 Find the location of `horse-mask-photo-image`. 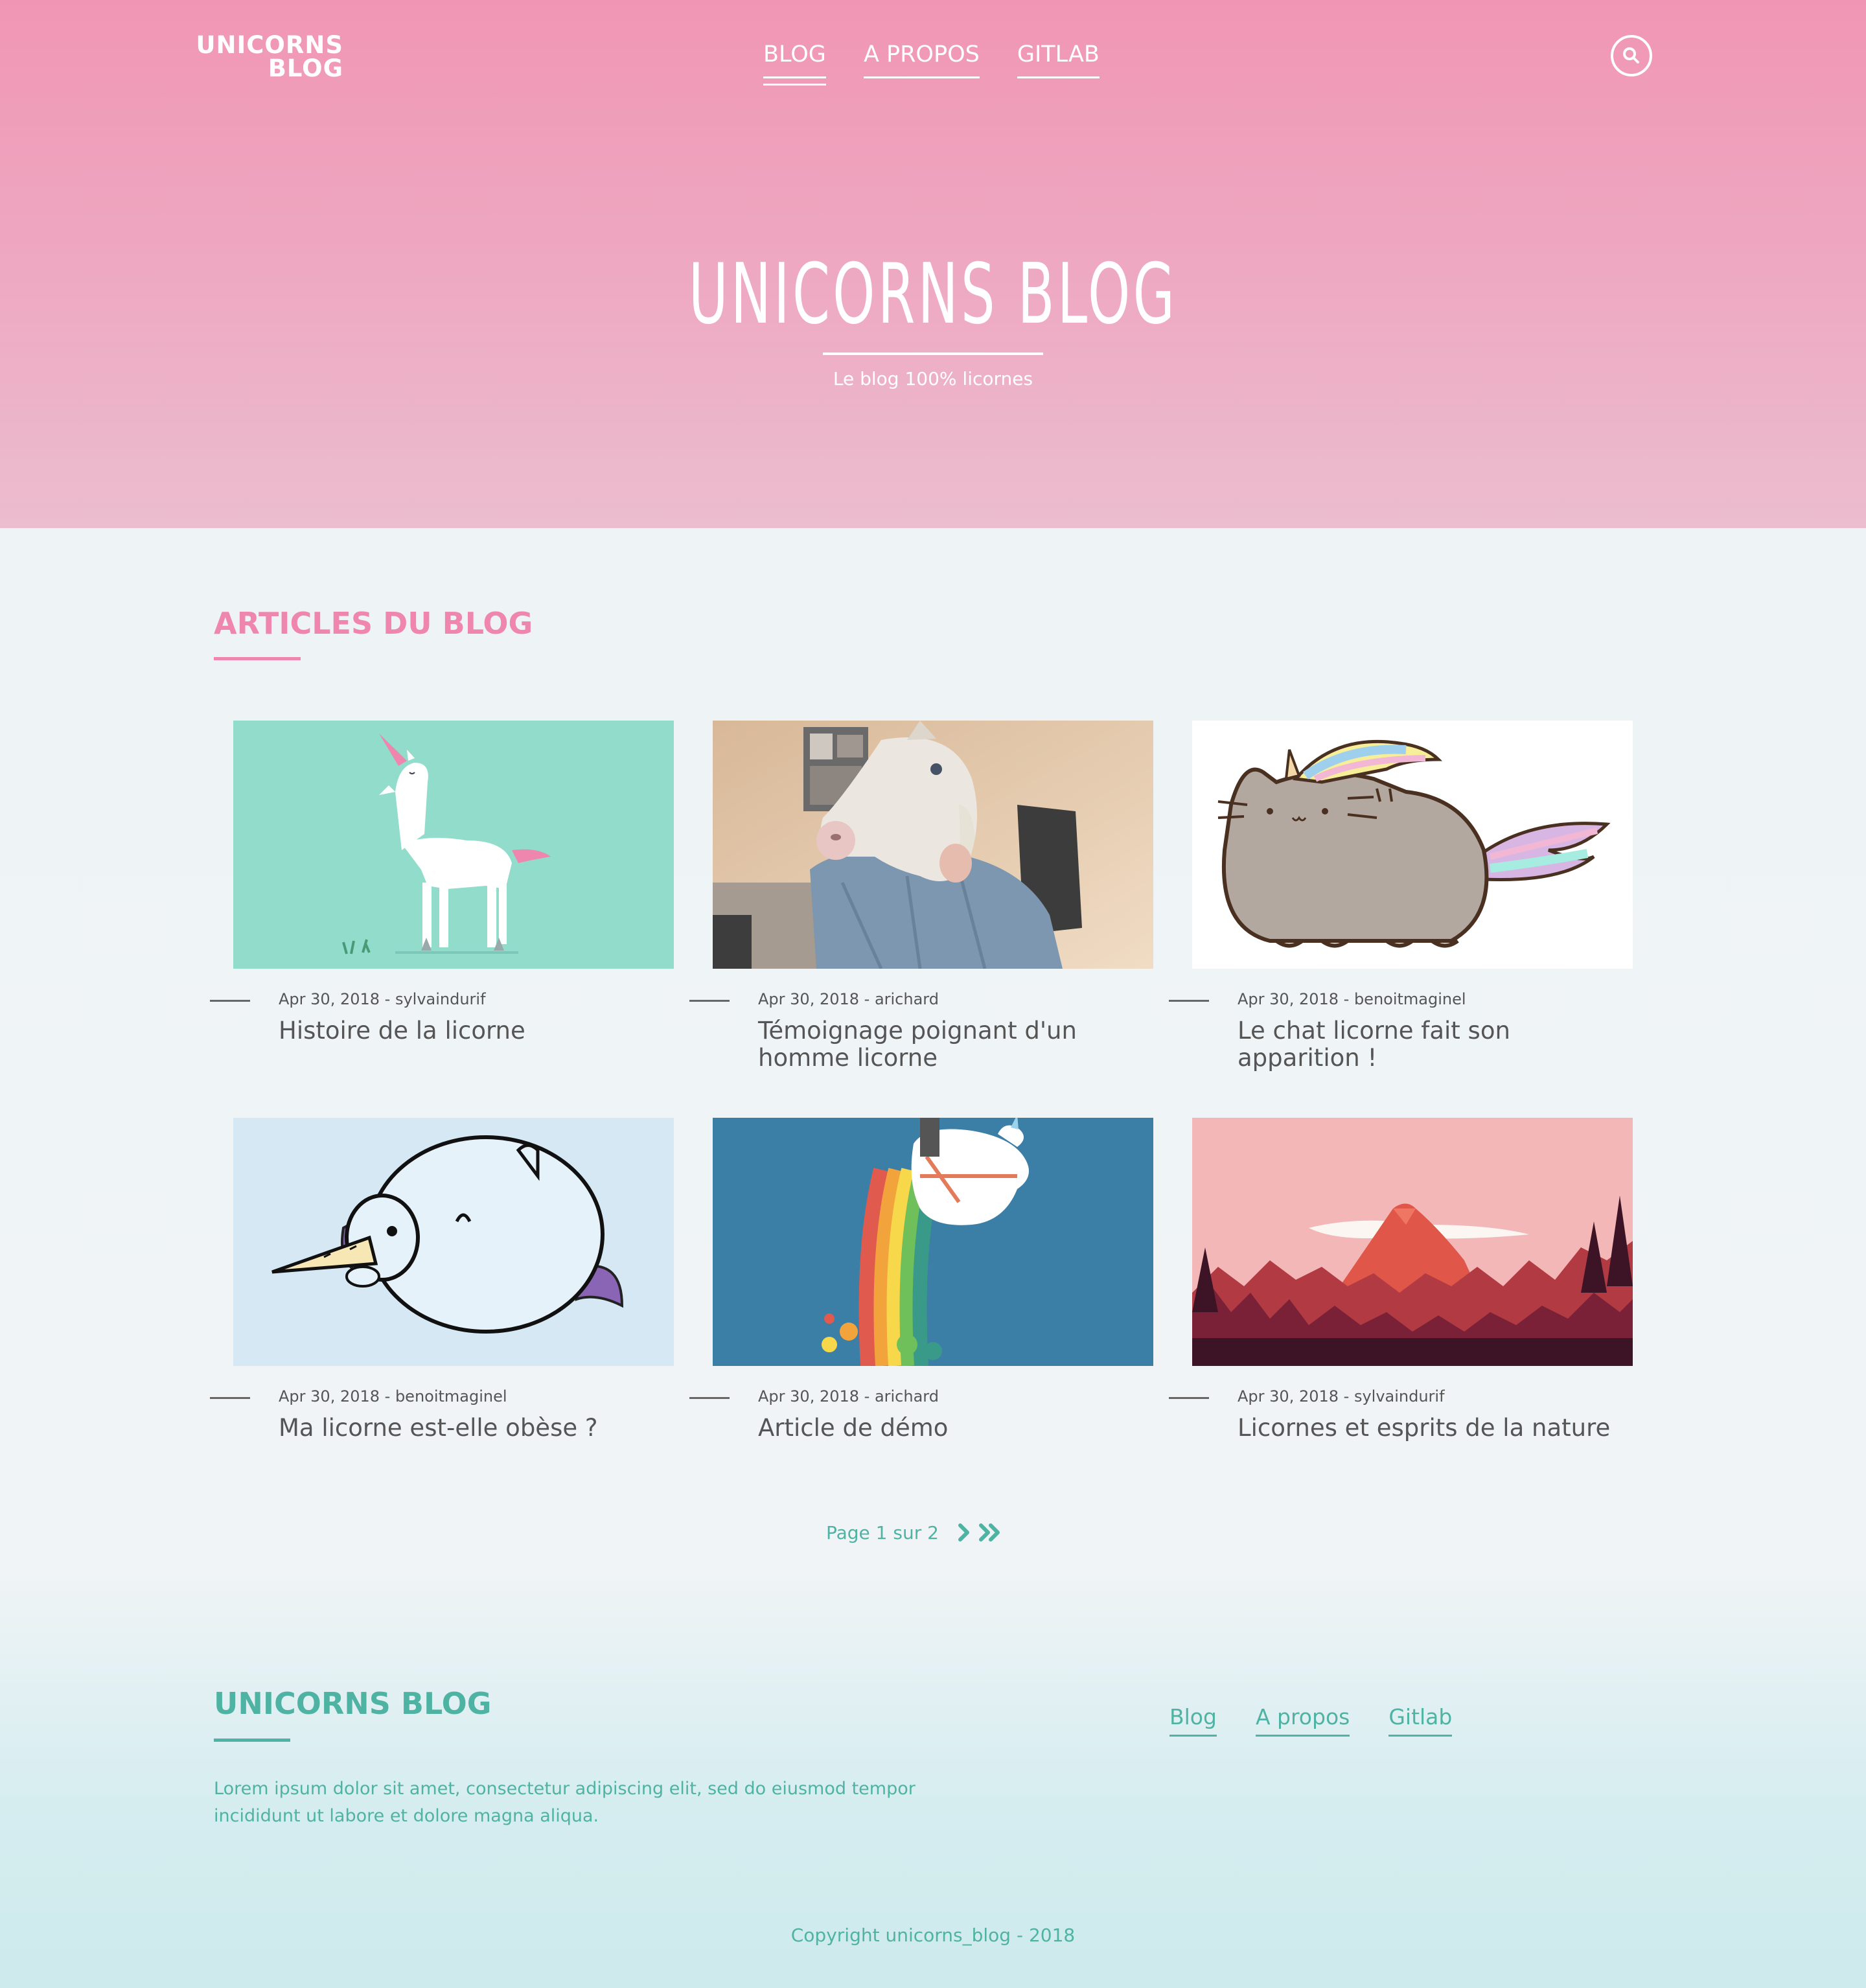

horse-mask-photo-image is located at coordinates (933, 845).